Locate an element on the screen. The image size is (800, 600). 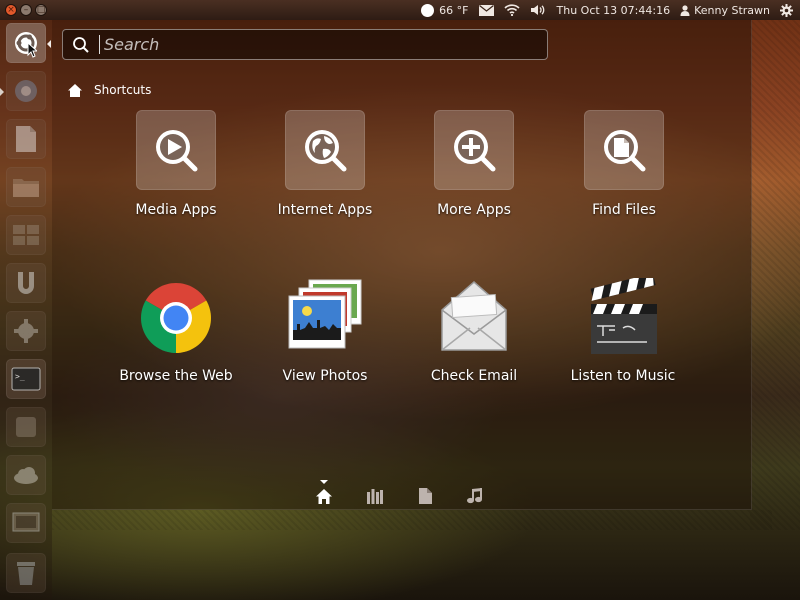
app-listen-to-music: Listen to Music is located at coordinates (623, 328).